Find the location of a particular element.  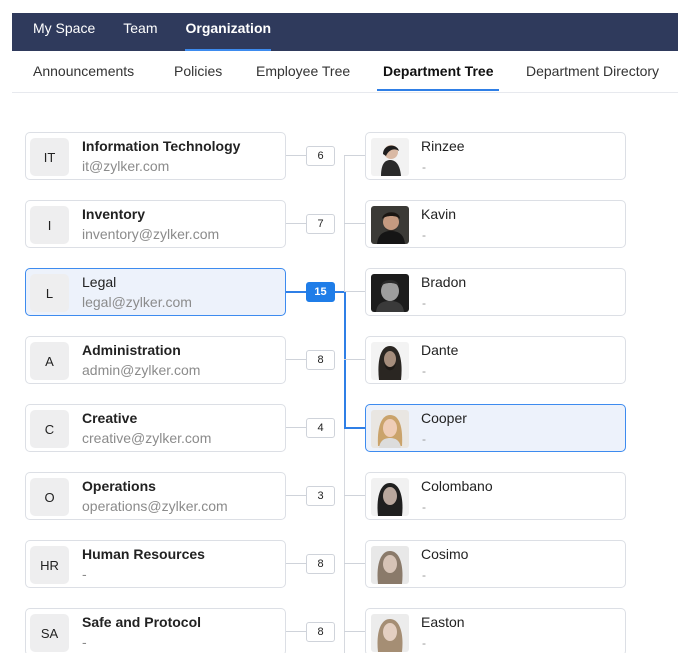

department-card: O Operations operations@zylker.com is located at coordinates (155, 496).